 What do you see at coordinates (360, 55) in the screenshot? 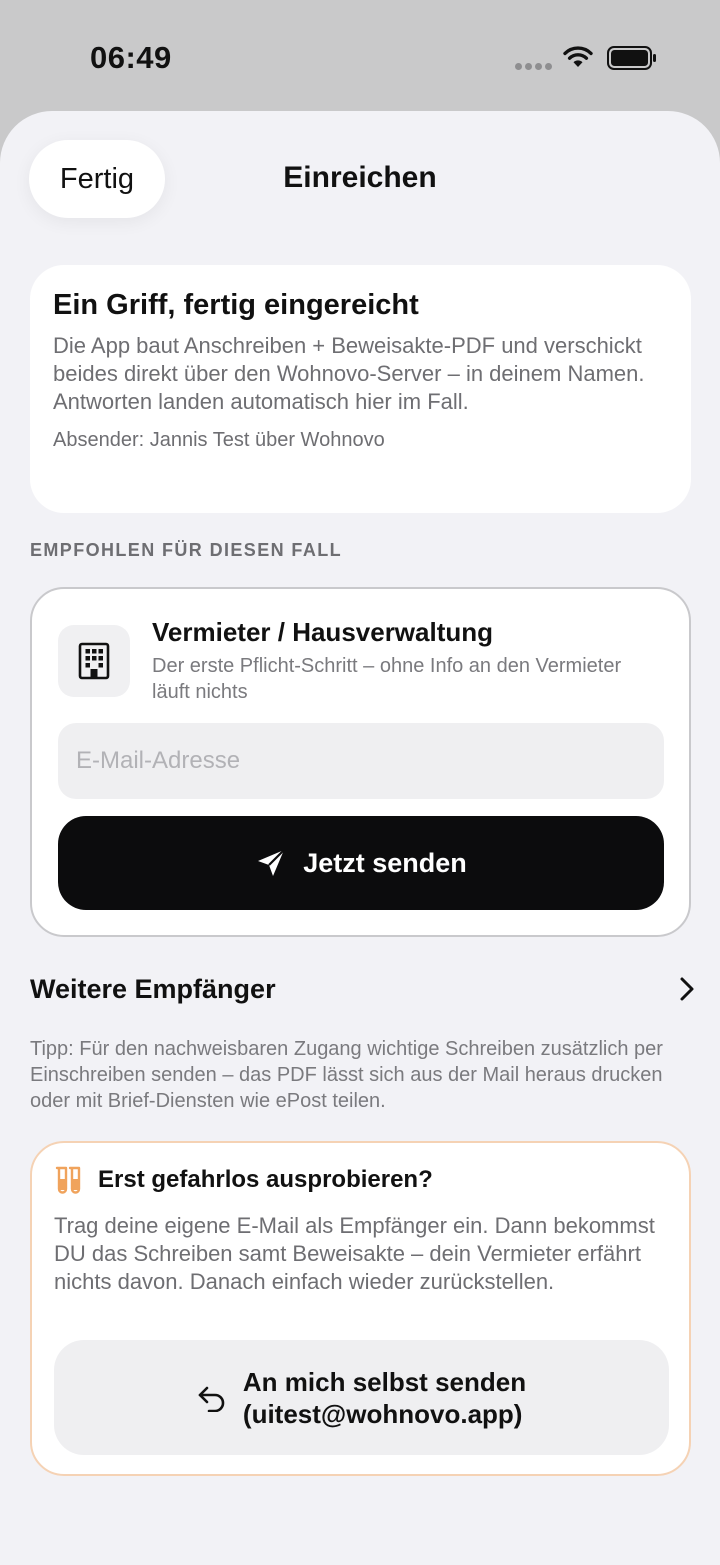
I see `status-bar: 06:49` at bounding box center [360, 55].